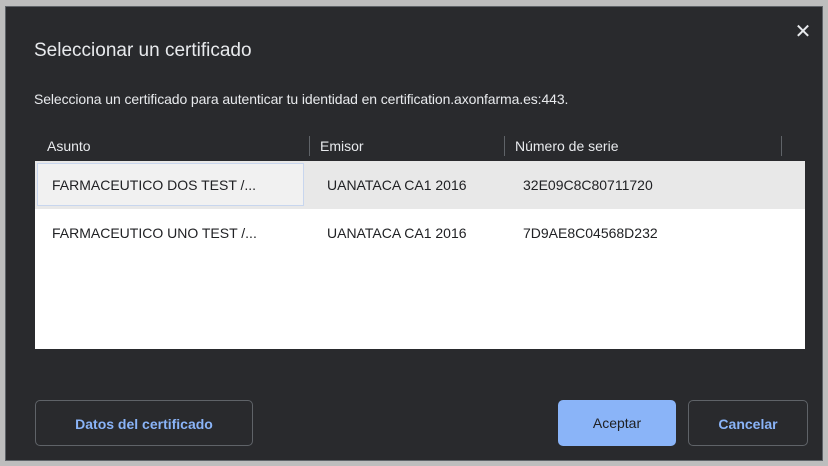  Describe the element at coordinates (69, 146) in the screenshot. I see `column-header-asunto: Asunto` at that location.